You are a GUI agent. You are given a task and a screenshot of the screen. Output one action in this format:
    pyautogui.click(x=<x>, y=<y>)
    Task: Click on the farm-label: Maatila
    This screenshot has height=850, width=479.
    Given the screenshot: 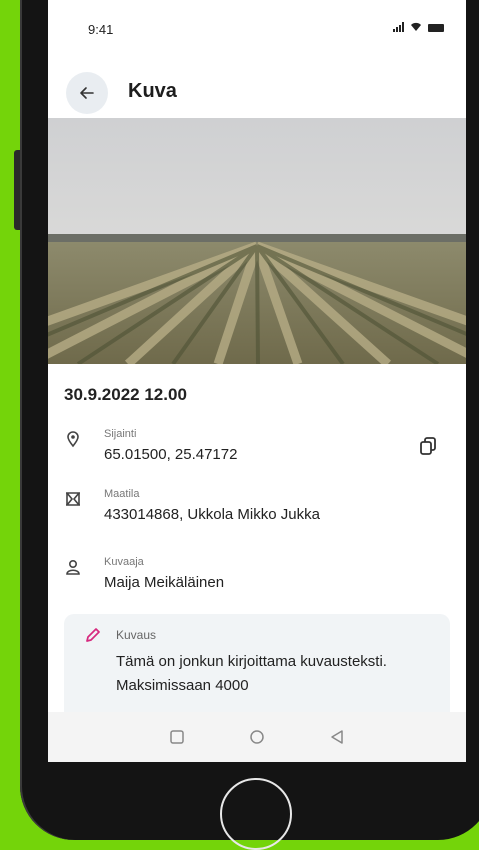 What is the action you would take?
    pyautogui.click(x=122, y=494)
    